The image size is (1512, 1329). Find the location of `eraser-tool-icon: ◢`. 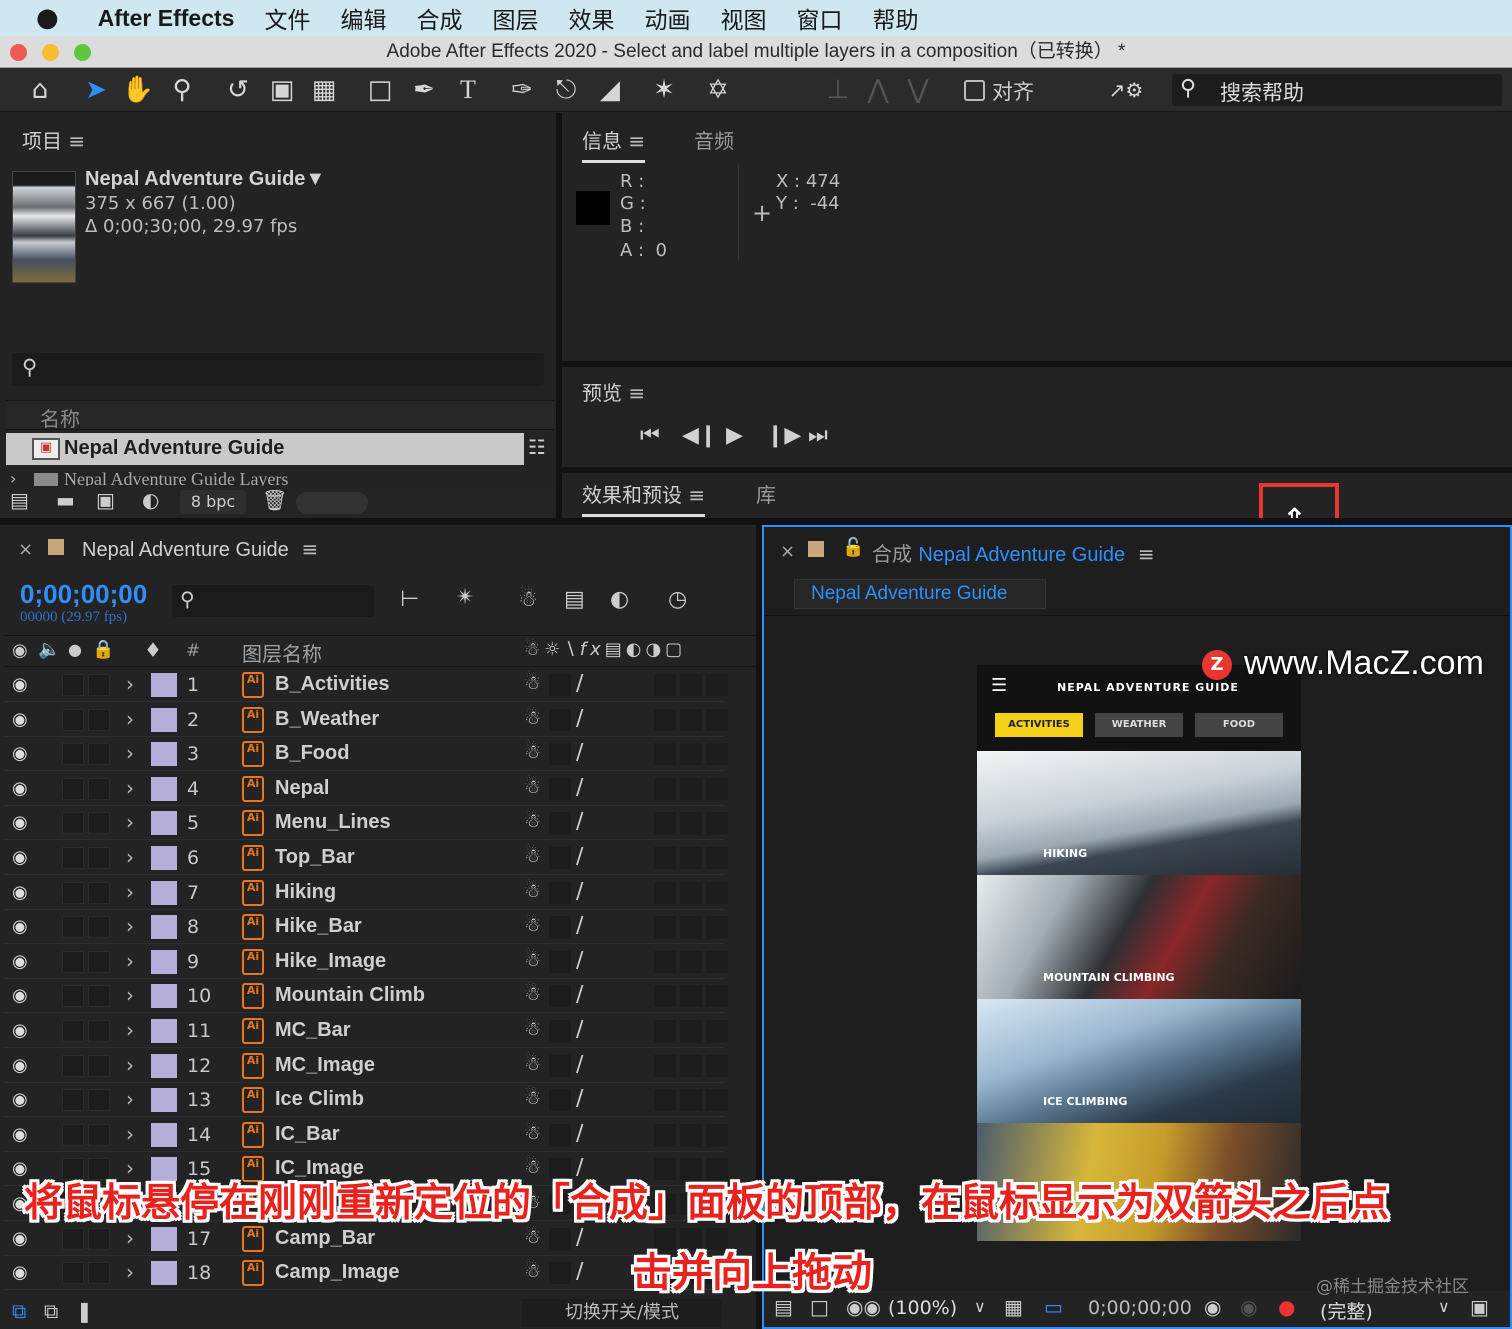

eraser-tool-icon: ◢ is located at coordinates (610, 90).